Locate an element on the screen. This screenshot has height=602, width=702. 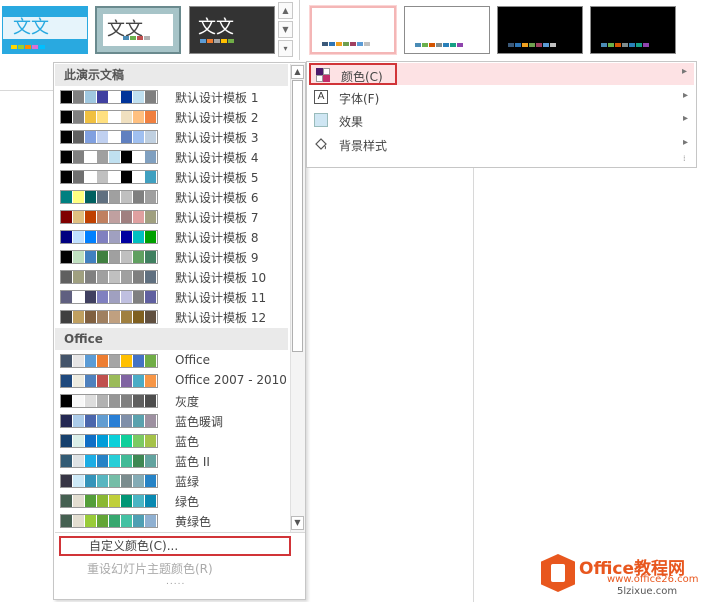
color-scheme-row: 默认设计模板 8 is located at coordinates (173, 237).